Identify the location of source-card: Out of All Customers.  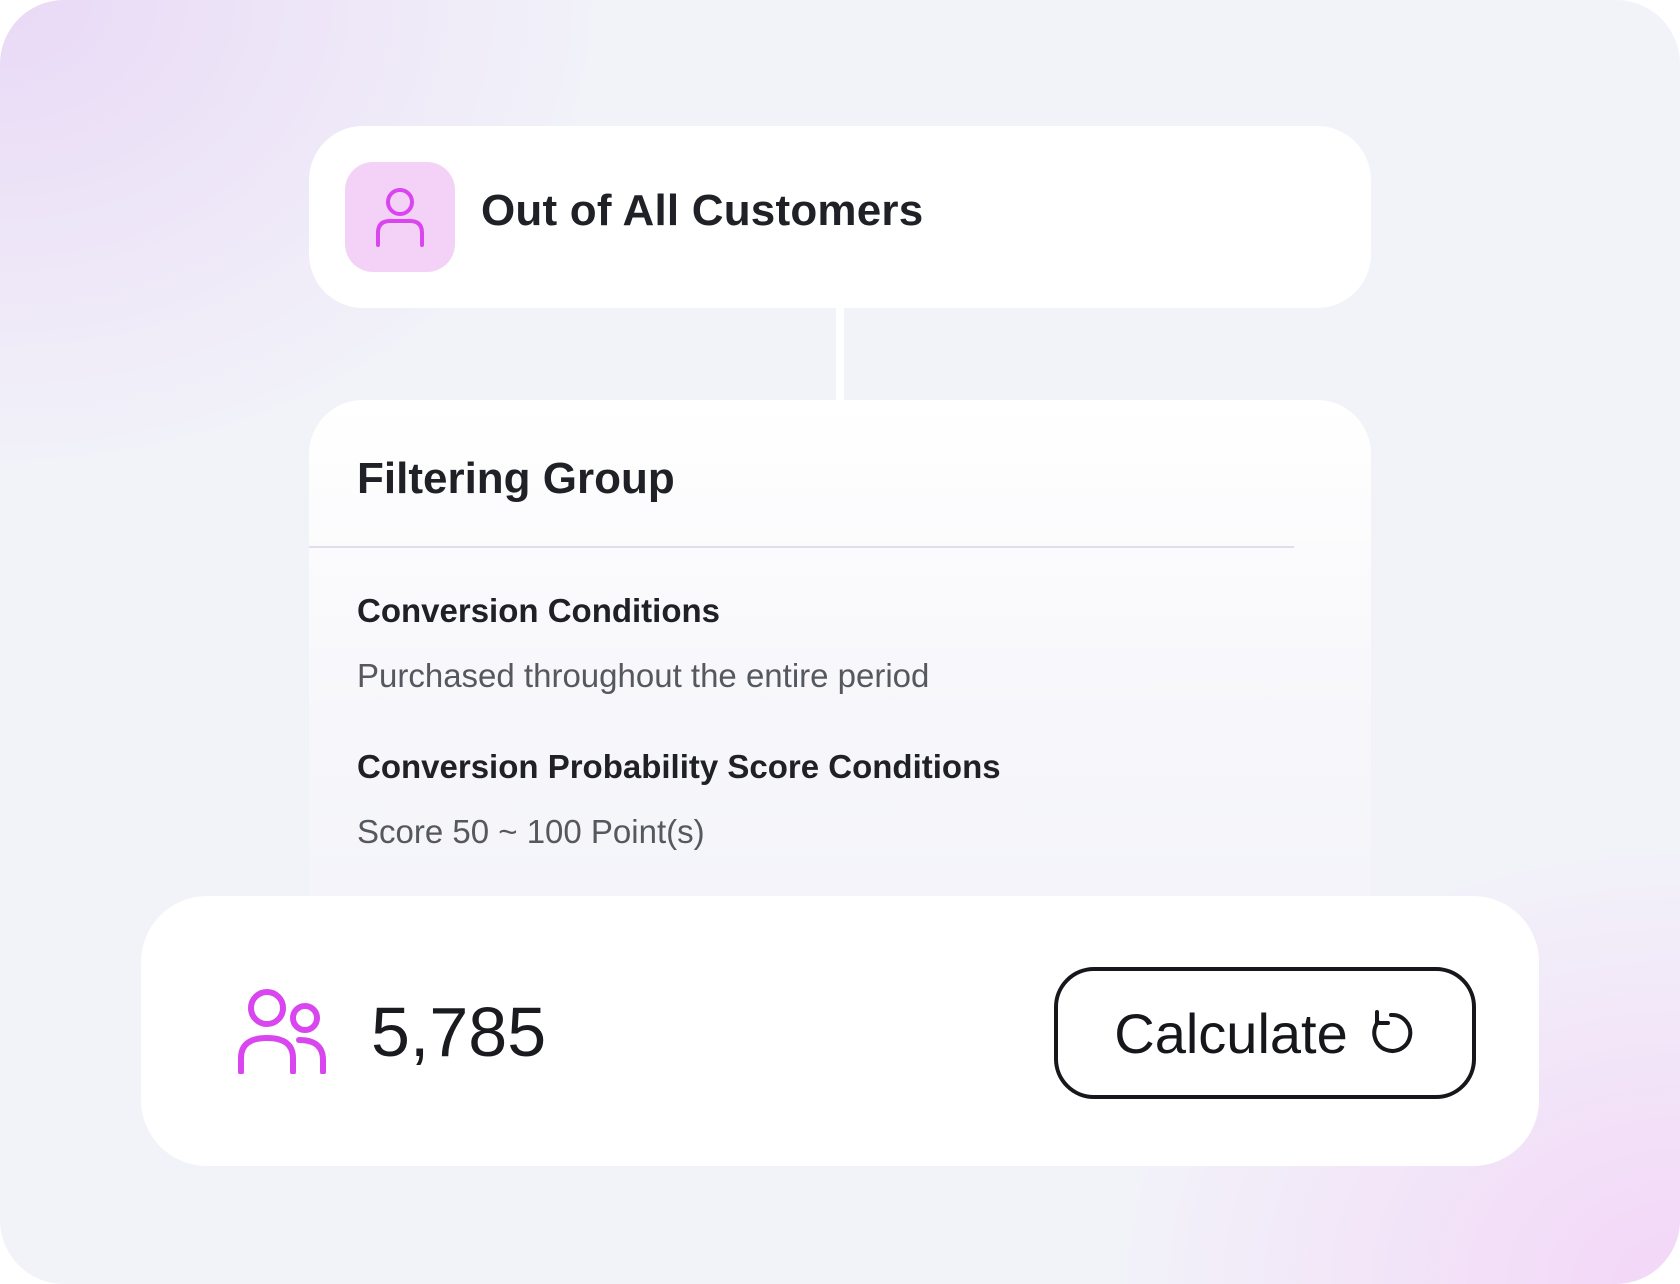
(840, 217).